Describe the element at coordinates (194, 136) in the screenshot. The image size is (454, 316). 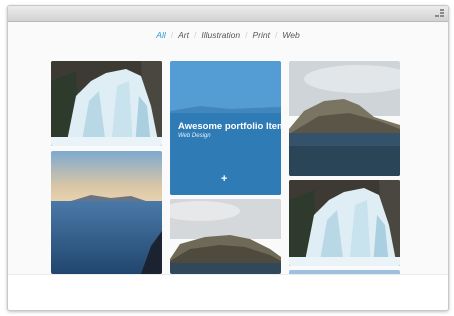
I see `portfolio-item-category: Web Design` at that location.